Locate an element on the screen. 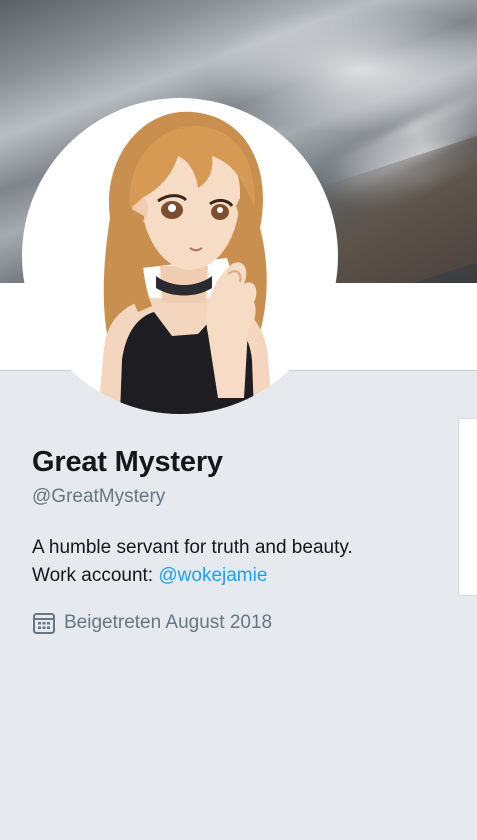 The height and width of the screenshot is (840, 477). profile-display-name: Great Mystery is located at coordinates (127, 462).